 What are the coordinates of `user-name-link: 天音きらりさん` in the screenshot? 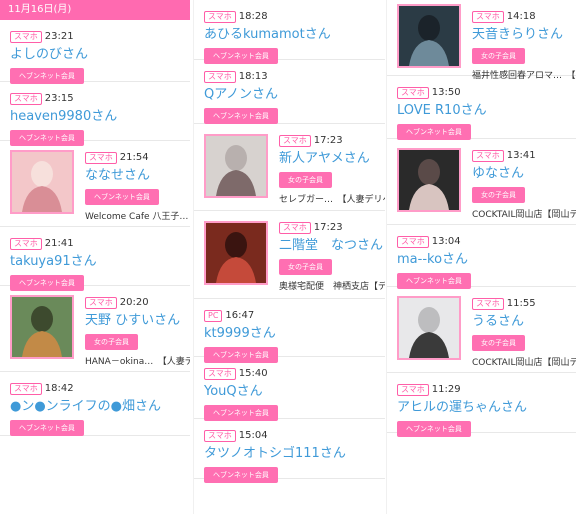 It's located at (524, 35).